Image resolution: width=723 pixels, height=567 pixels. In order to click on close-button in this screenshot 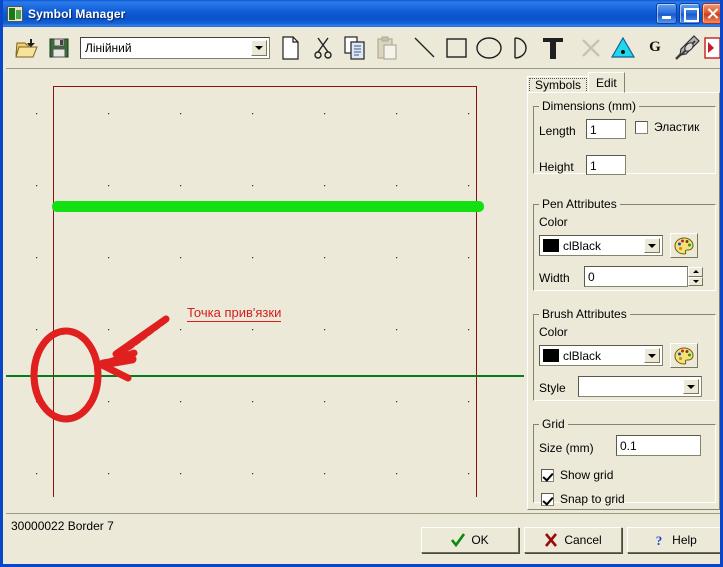, I will do `click(711, 13)`.